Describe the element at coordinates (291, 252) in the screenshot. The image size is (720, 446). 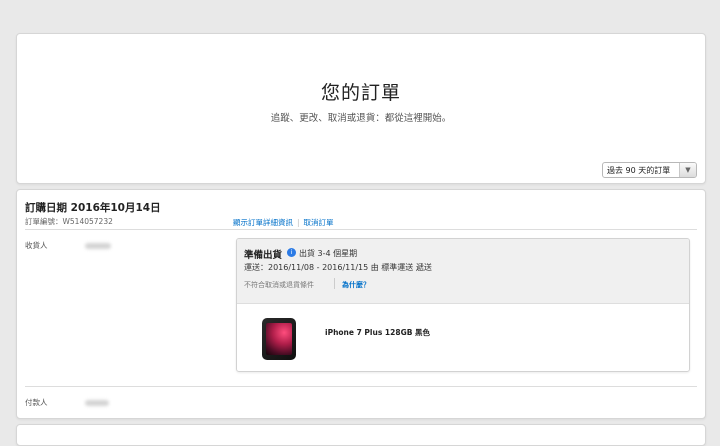
I see `info-icon: i` at that location.